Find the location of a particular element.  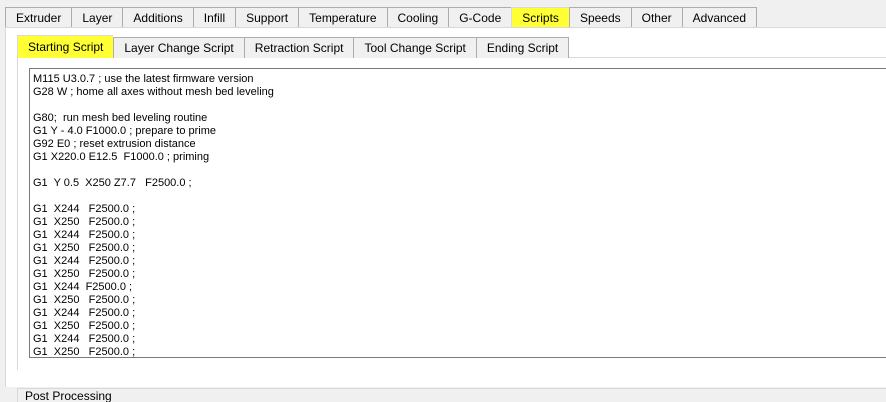

tab-g-code: G-Code is located at coordinates (480, 17).